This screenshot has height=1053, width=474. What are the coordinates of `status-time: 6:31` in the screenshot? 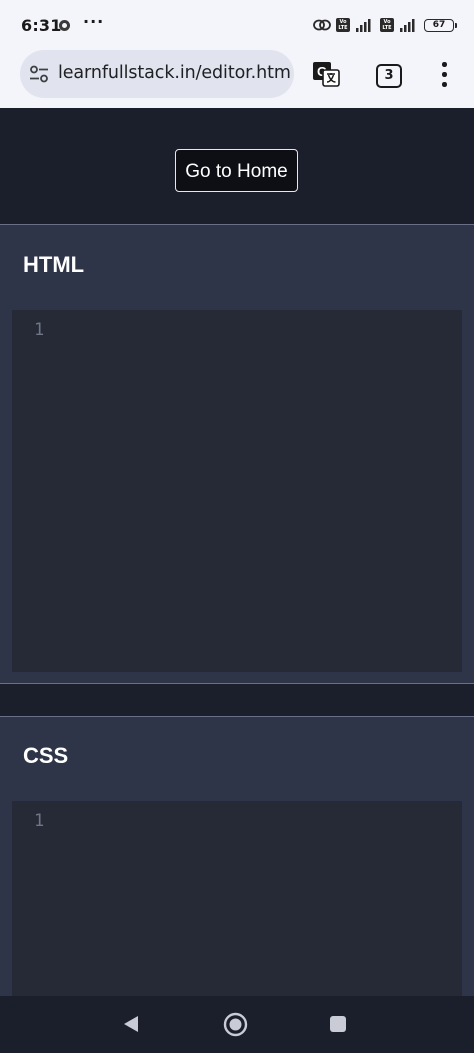 It's located at (41, 25).